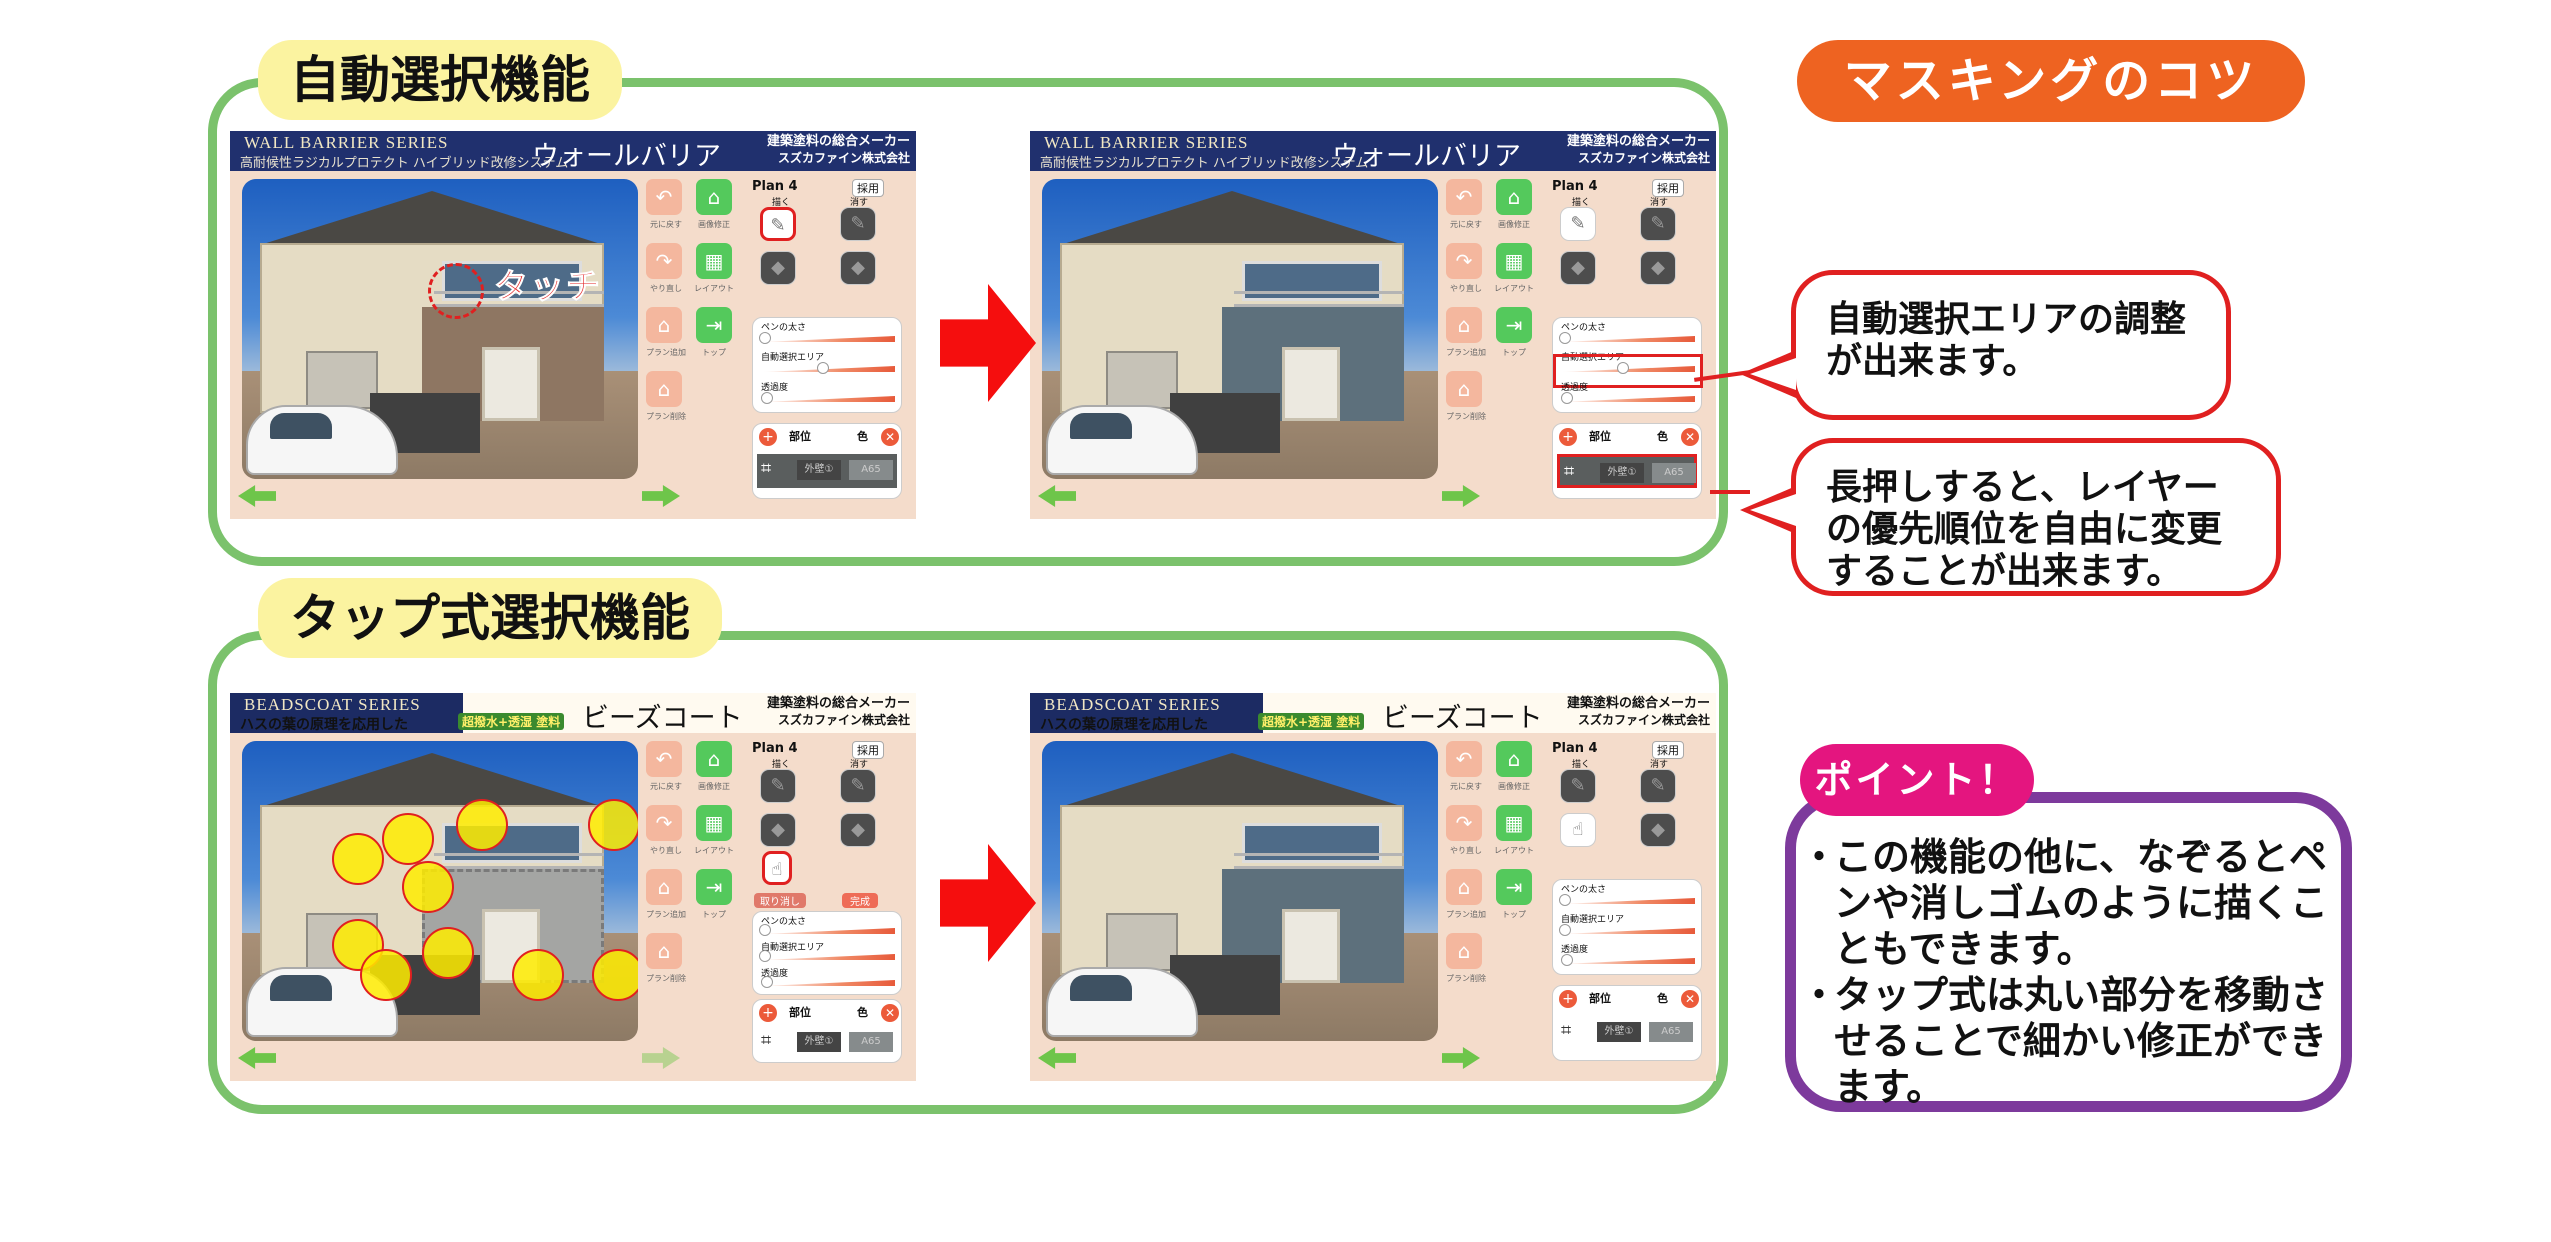  I want to click on house-photo: タッチ, so click(440, 329).